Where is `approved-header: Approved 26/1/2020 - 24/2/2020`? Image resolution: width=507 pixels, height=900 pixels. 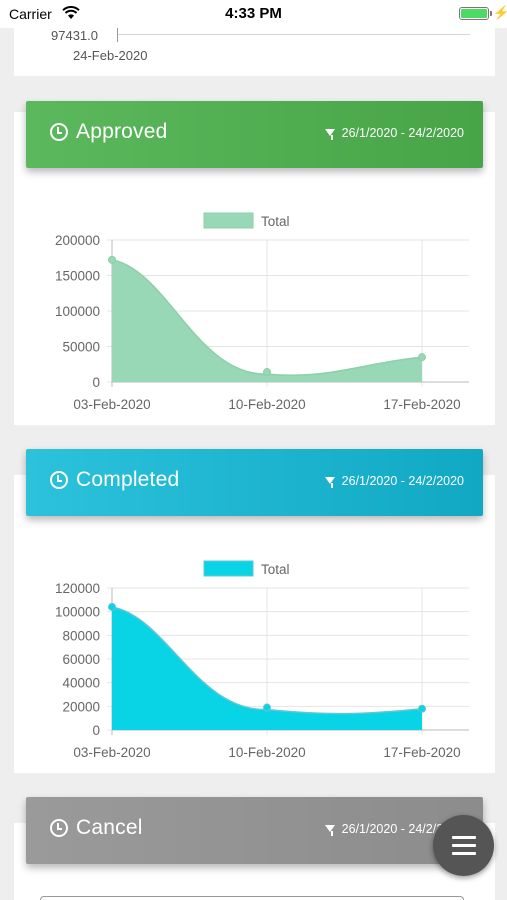
approved-header: Approved 26/1/2020 - 24/2/2020 is located at coordinates (254, 134).